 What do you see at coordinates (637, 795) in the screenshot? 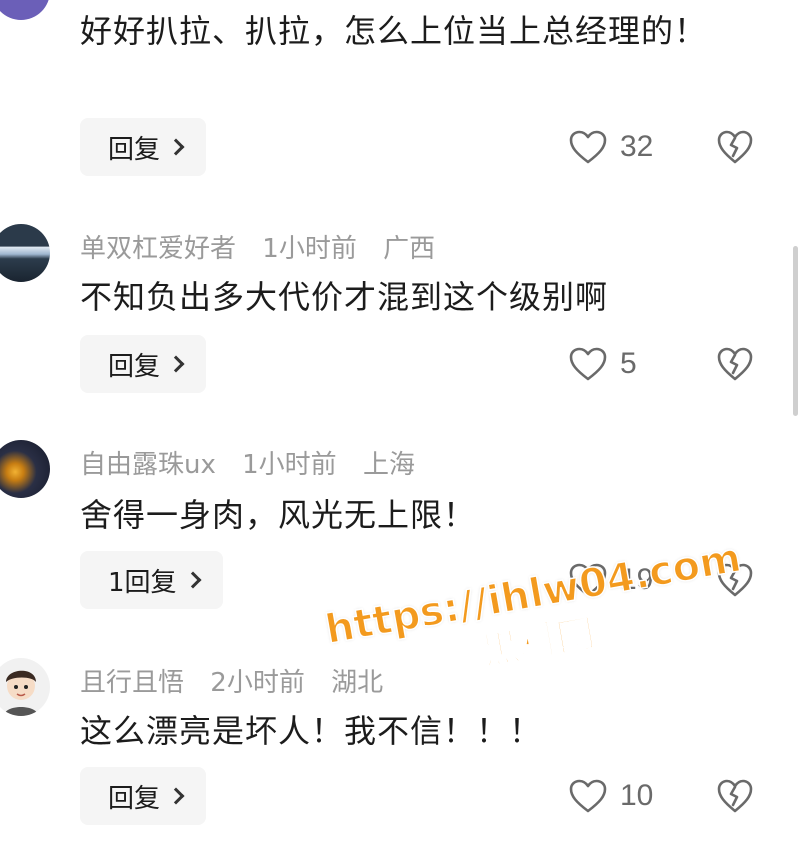
I see `like-count: 10` at bounding box center [637, 795].